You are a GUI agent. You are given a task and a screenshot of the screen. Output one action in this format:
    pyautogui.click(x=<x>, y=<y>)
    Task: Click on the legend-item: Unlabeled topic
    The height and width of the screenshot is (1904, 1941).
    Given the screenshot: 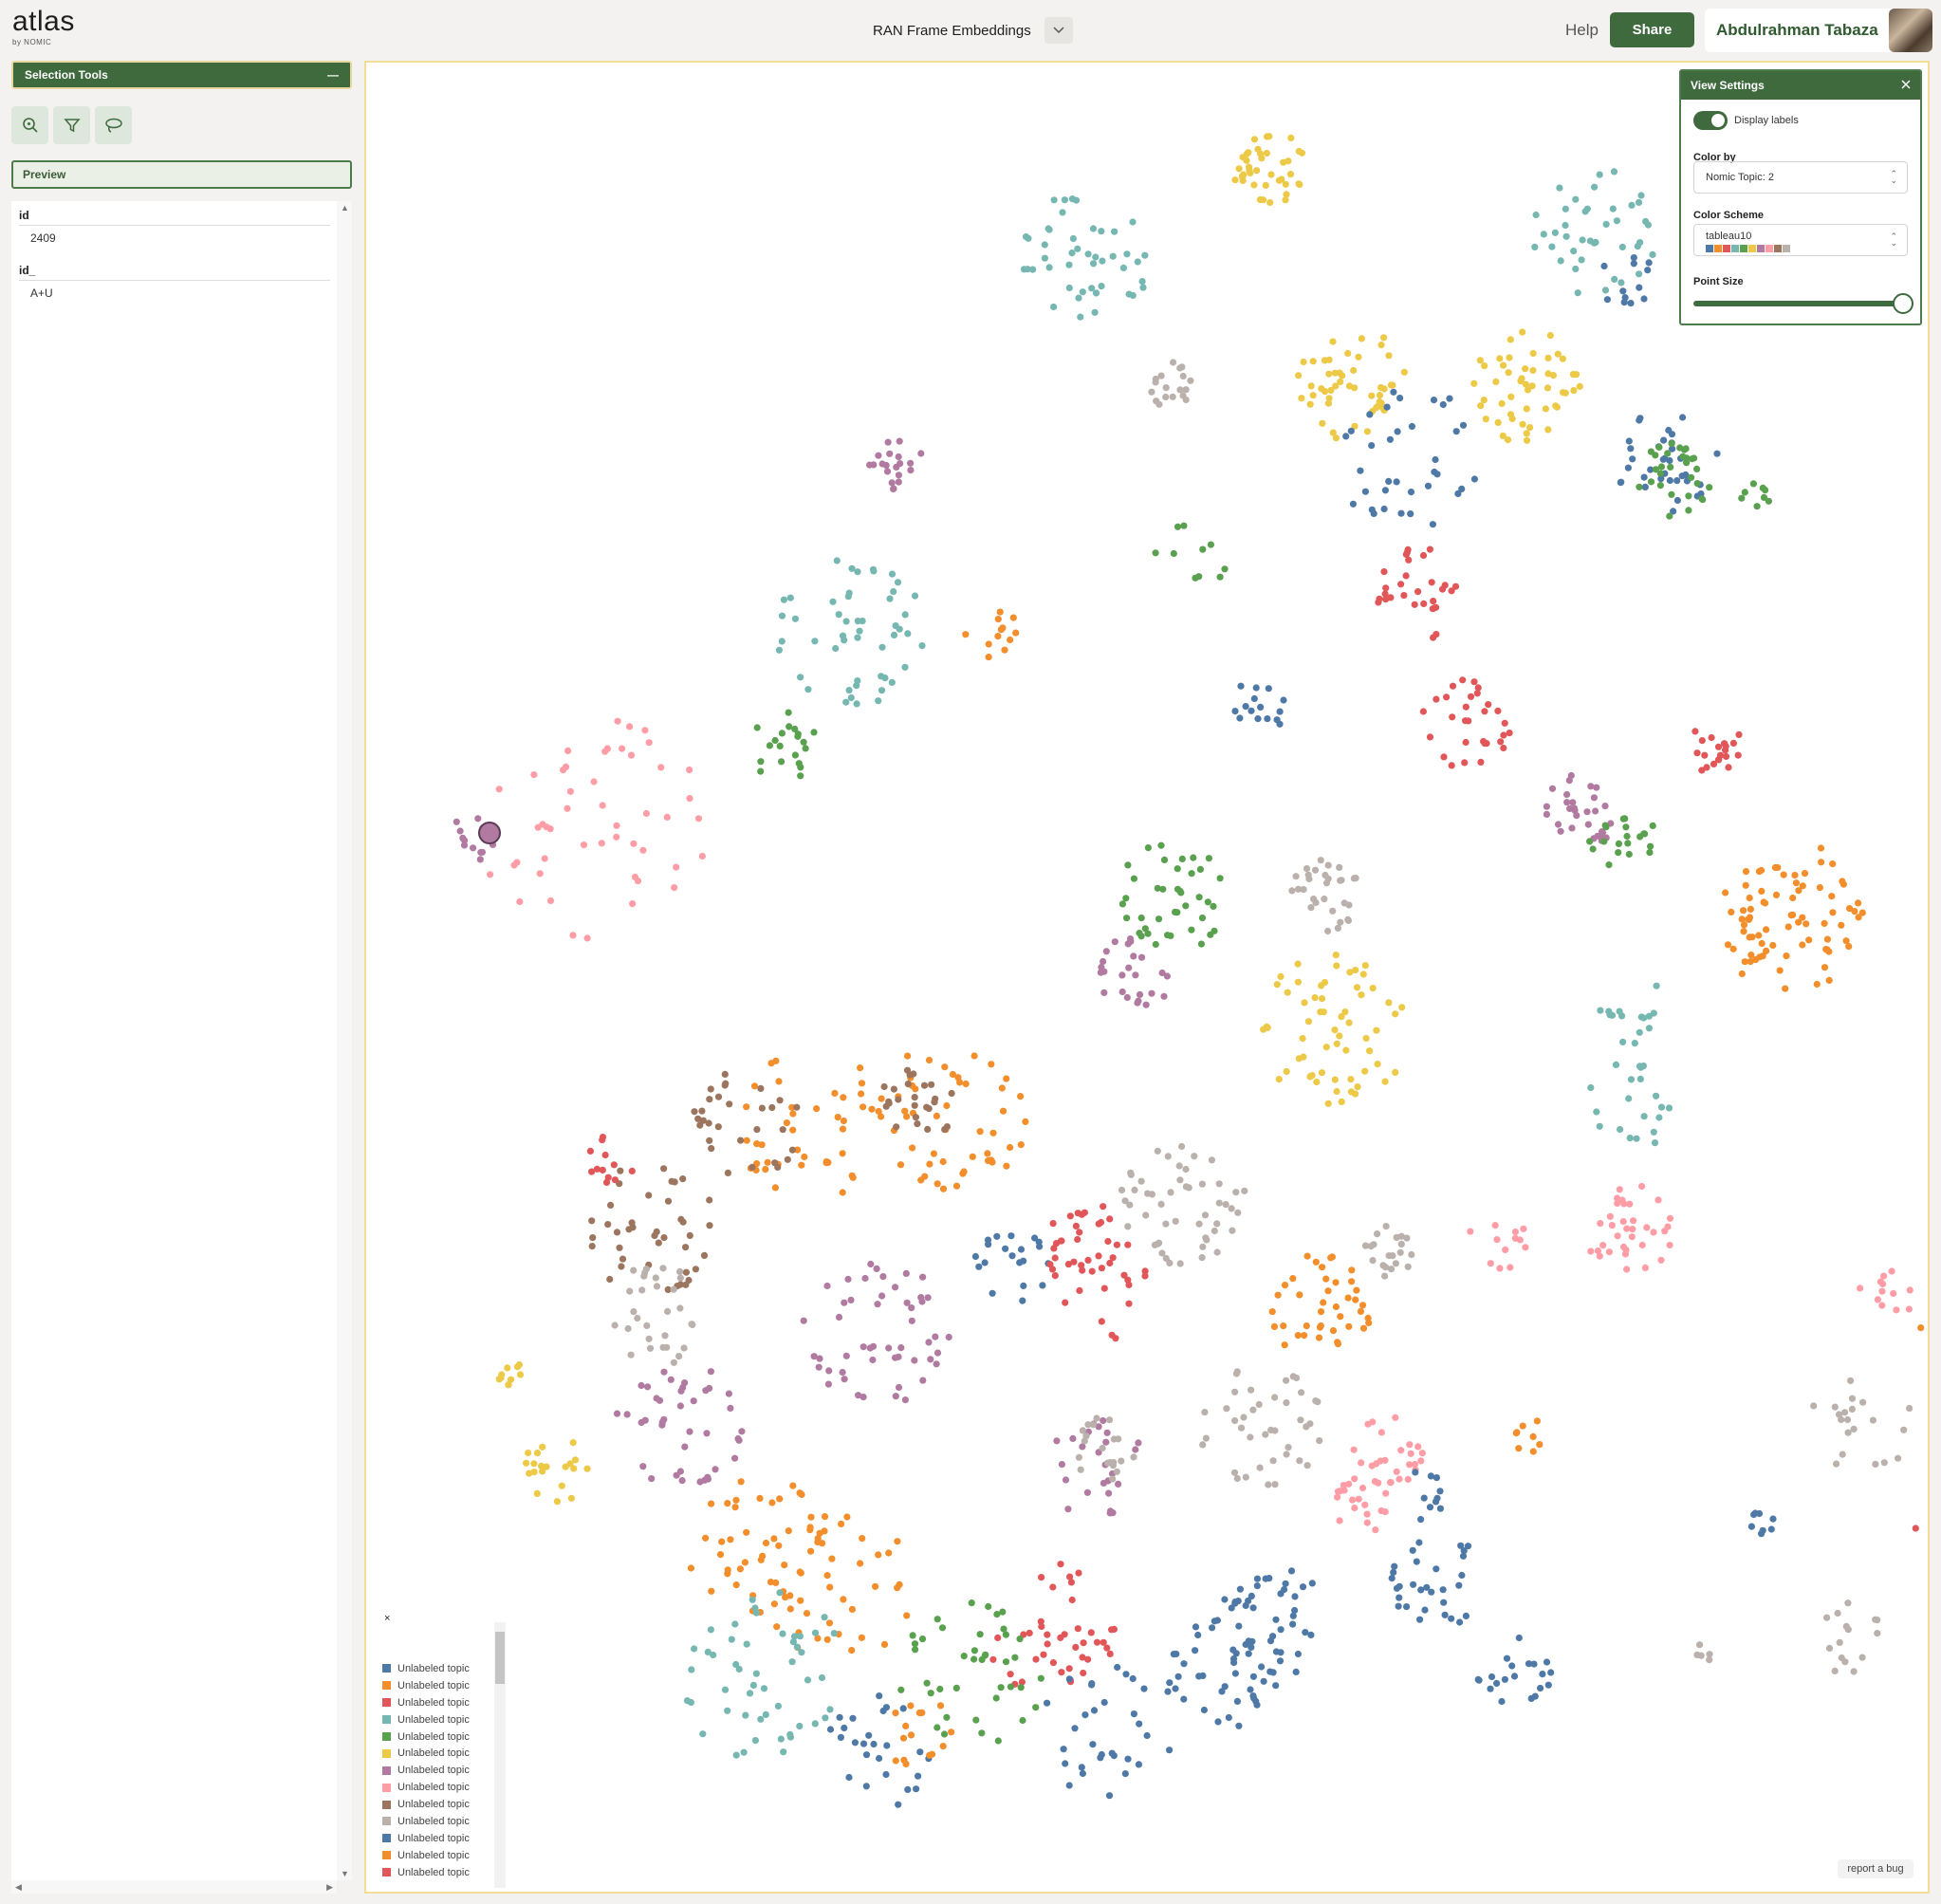 What is the action you would take?
    pyautogui.click(x=426, y=1855)
    